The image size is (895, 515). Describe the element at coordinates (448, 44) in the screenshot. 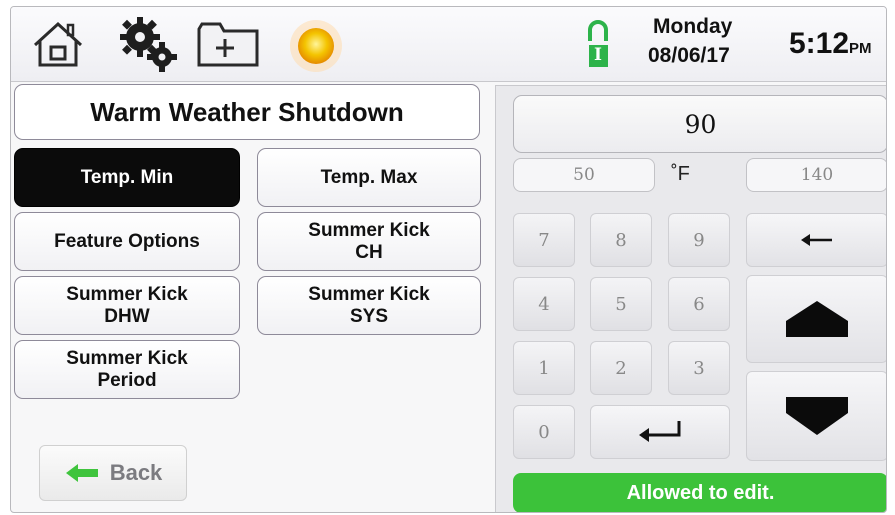

I see `top-bar: I Monday 08/06/17 5:12PM` at that location.